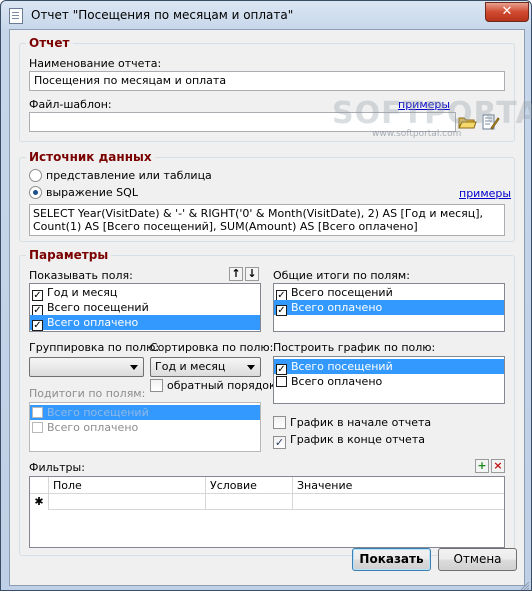  What do you see at coordinates (93, 322) in the screenshot?
I see `show-field-item-label: Всего оплачено` at bounding box center [93, 322].